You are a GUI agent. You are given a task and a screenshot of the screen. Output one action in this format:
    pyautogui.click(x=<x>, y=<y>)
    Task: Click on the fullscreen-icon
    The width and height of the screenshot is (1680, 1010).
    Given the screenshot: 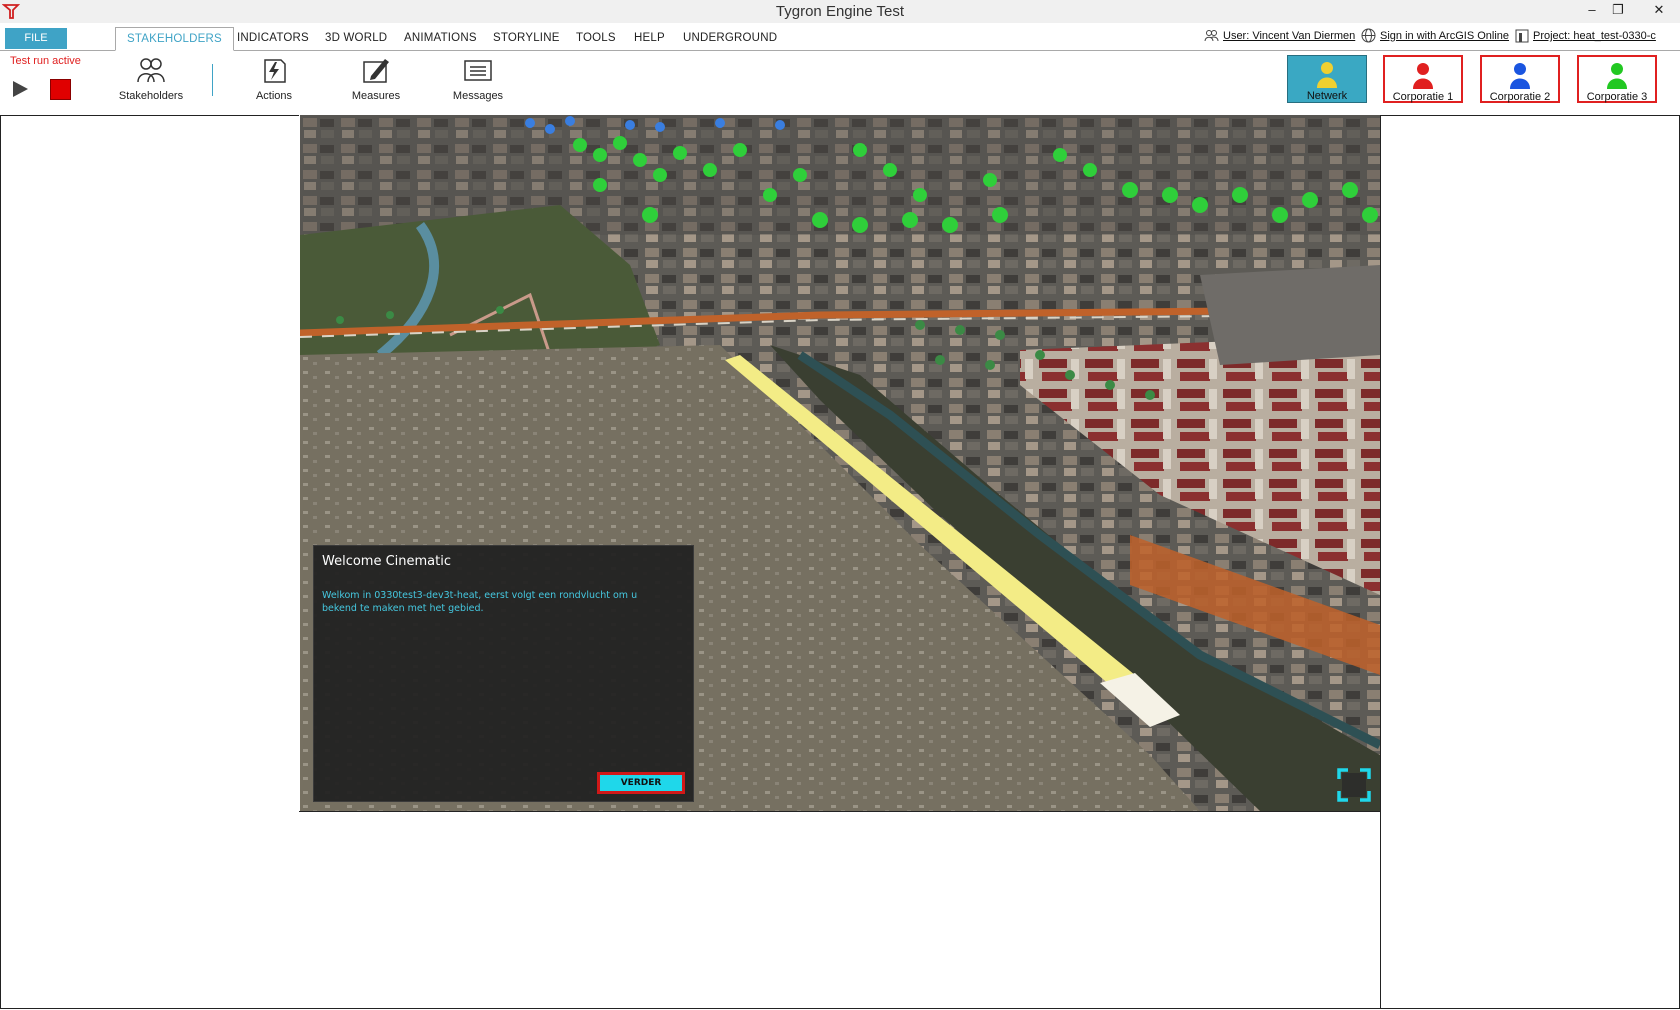 What is the action you would take?
    pyautogui.click(x=1354, y=785)
    